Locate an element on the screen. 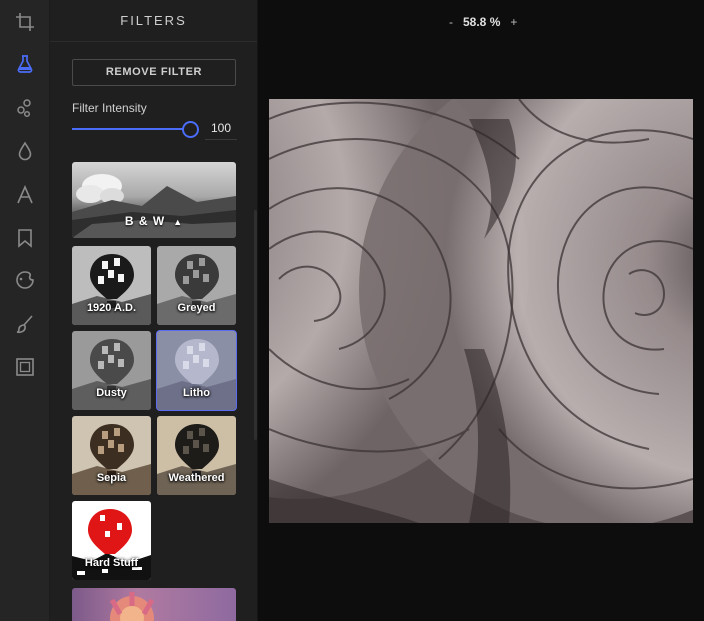 This screenshot has width=704, height=621. frame-tool-button is located at coordinates (25, 367).